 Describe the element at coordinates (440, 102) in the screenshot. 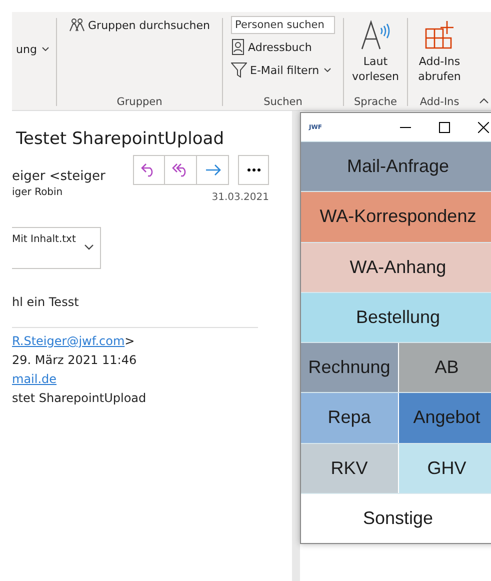

I see `group-label: Add-Ins` at that location.